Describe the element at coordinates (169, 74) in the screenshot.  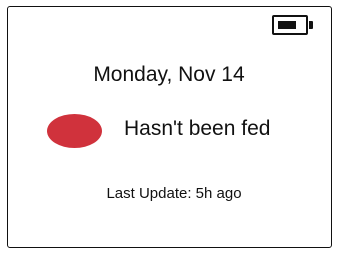
I see `date-label: Monday, Nov 14` at that location.